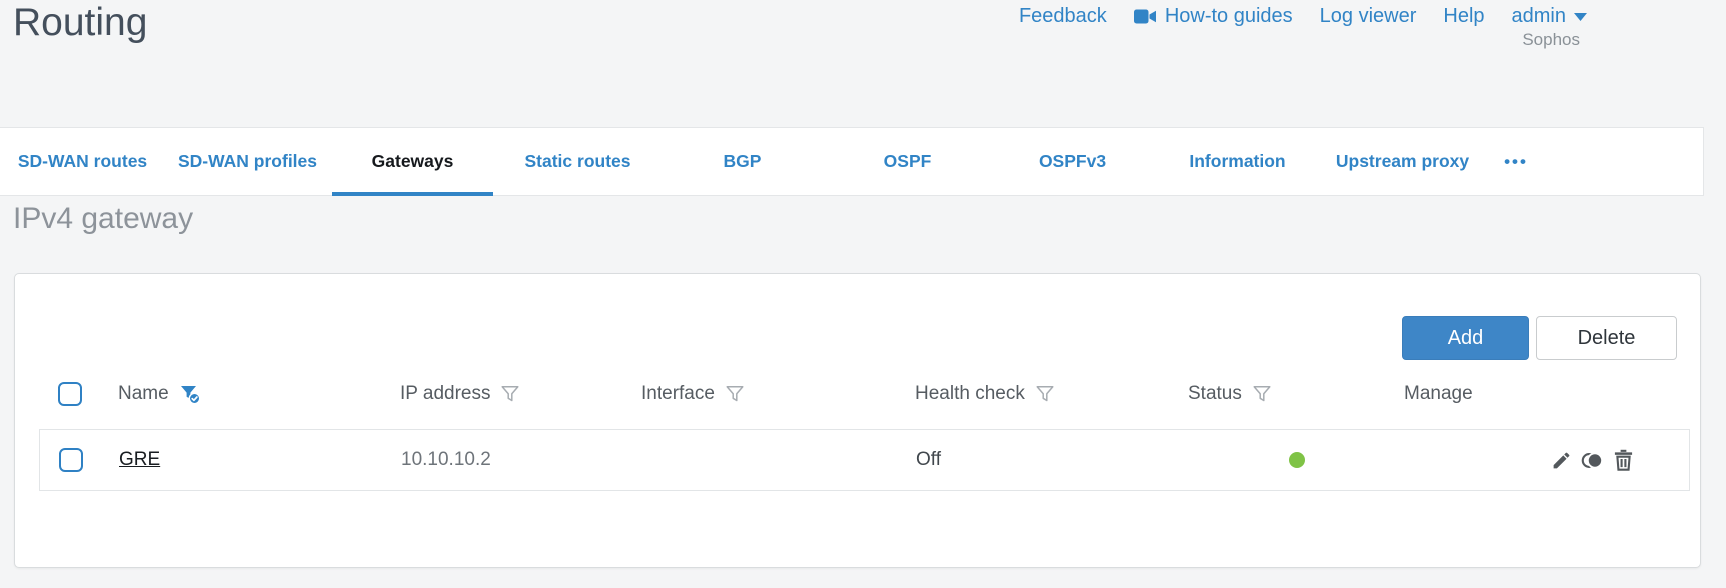 The image size is (1726, 588). Describe the element at coordinates (82, 161) in the screenshot. I see `tab-sd-wan-routes: SD-WAN routes` at that location.